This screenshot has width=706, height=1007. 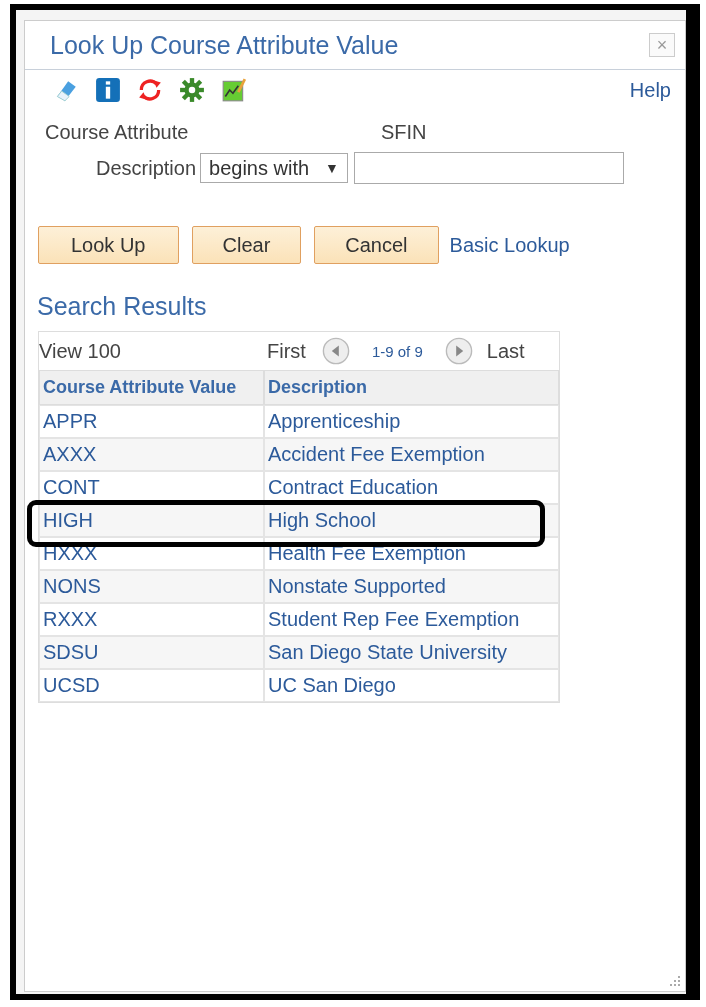 I want to click on basic-lookup-link: Basic Lookup, so click(x=509, y=245).